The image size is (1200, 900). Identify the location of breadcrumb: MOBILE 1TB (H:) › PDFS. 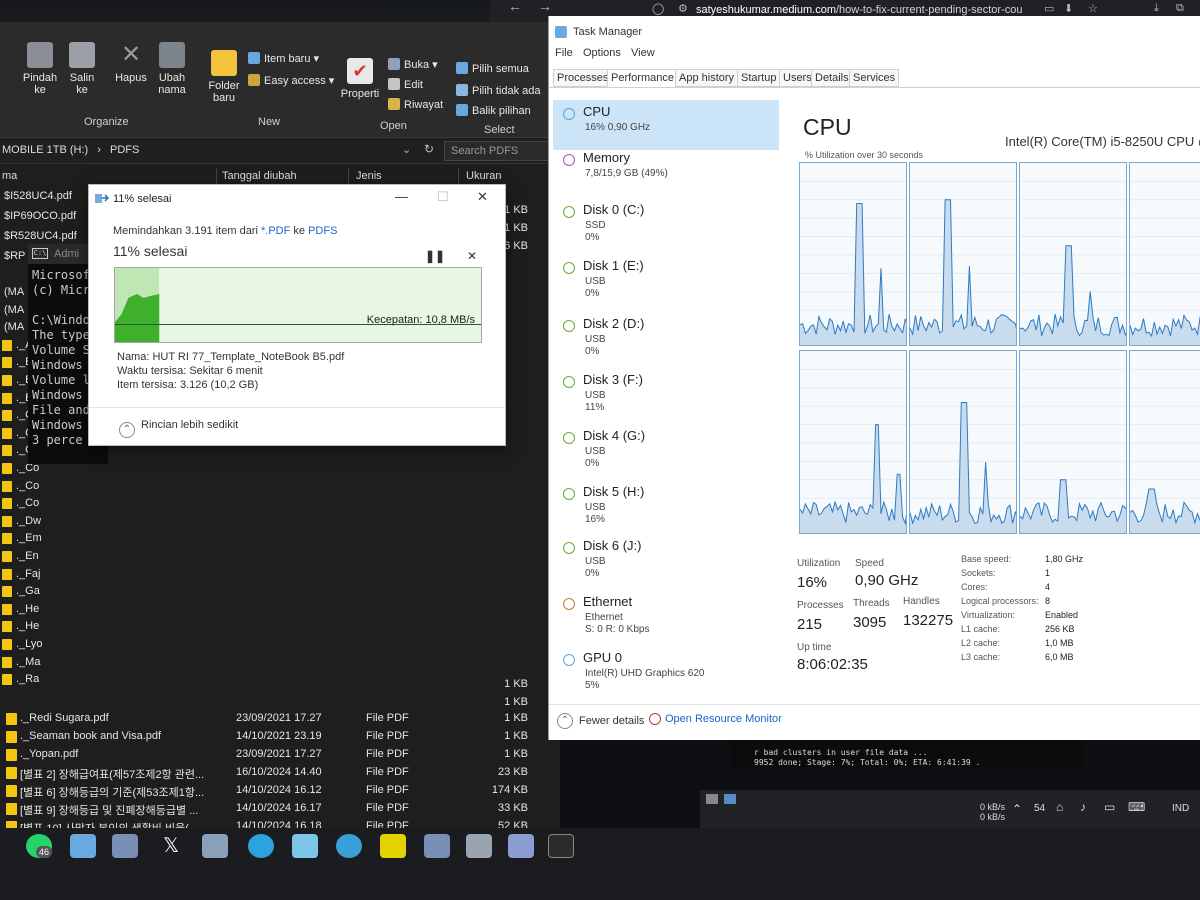
(70, 150).